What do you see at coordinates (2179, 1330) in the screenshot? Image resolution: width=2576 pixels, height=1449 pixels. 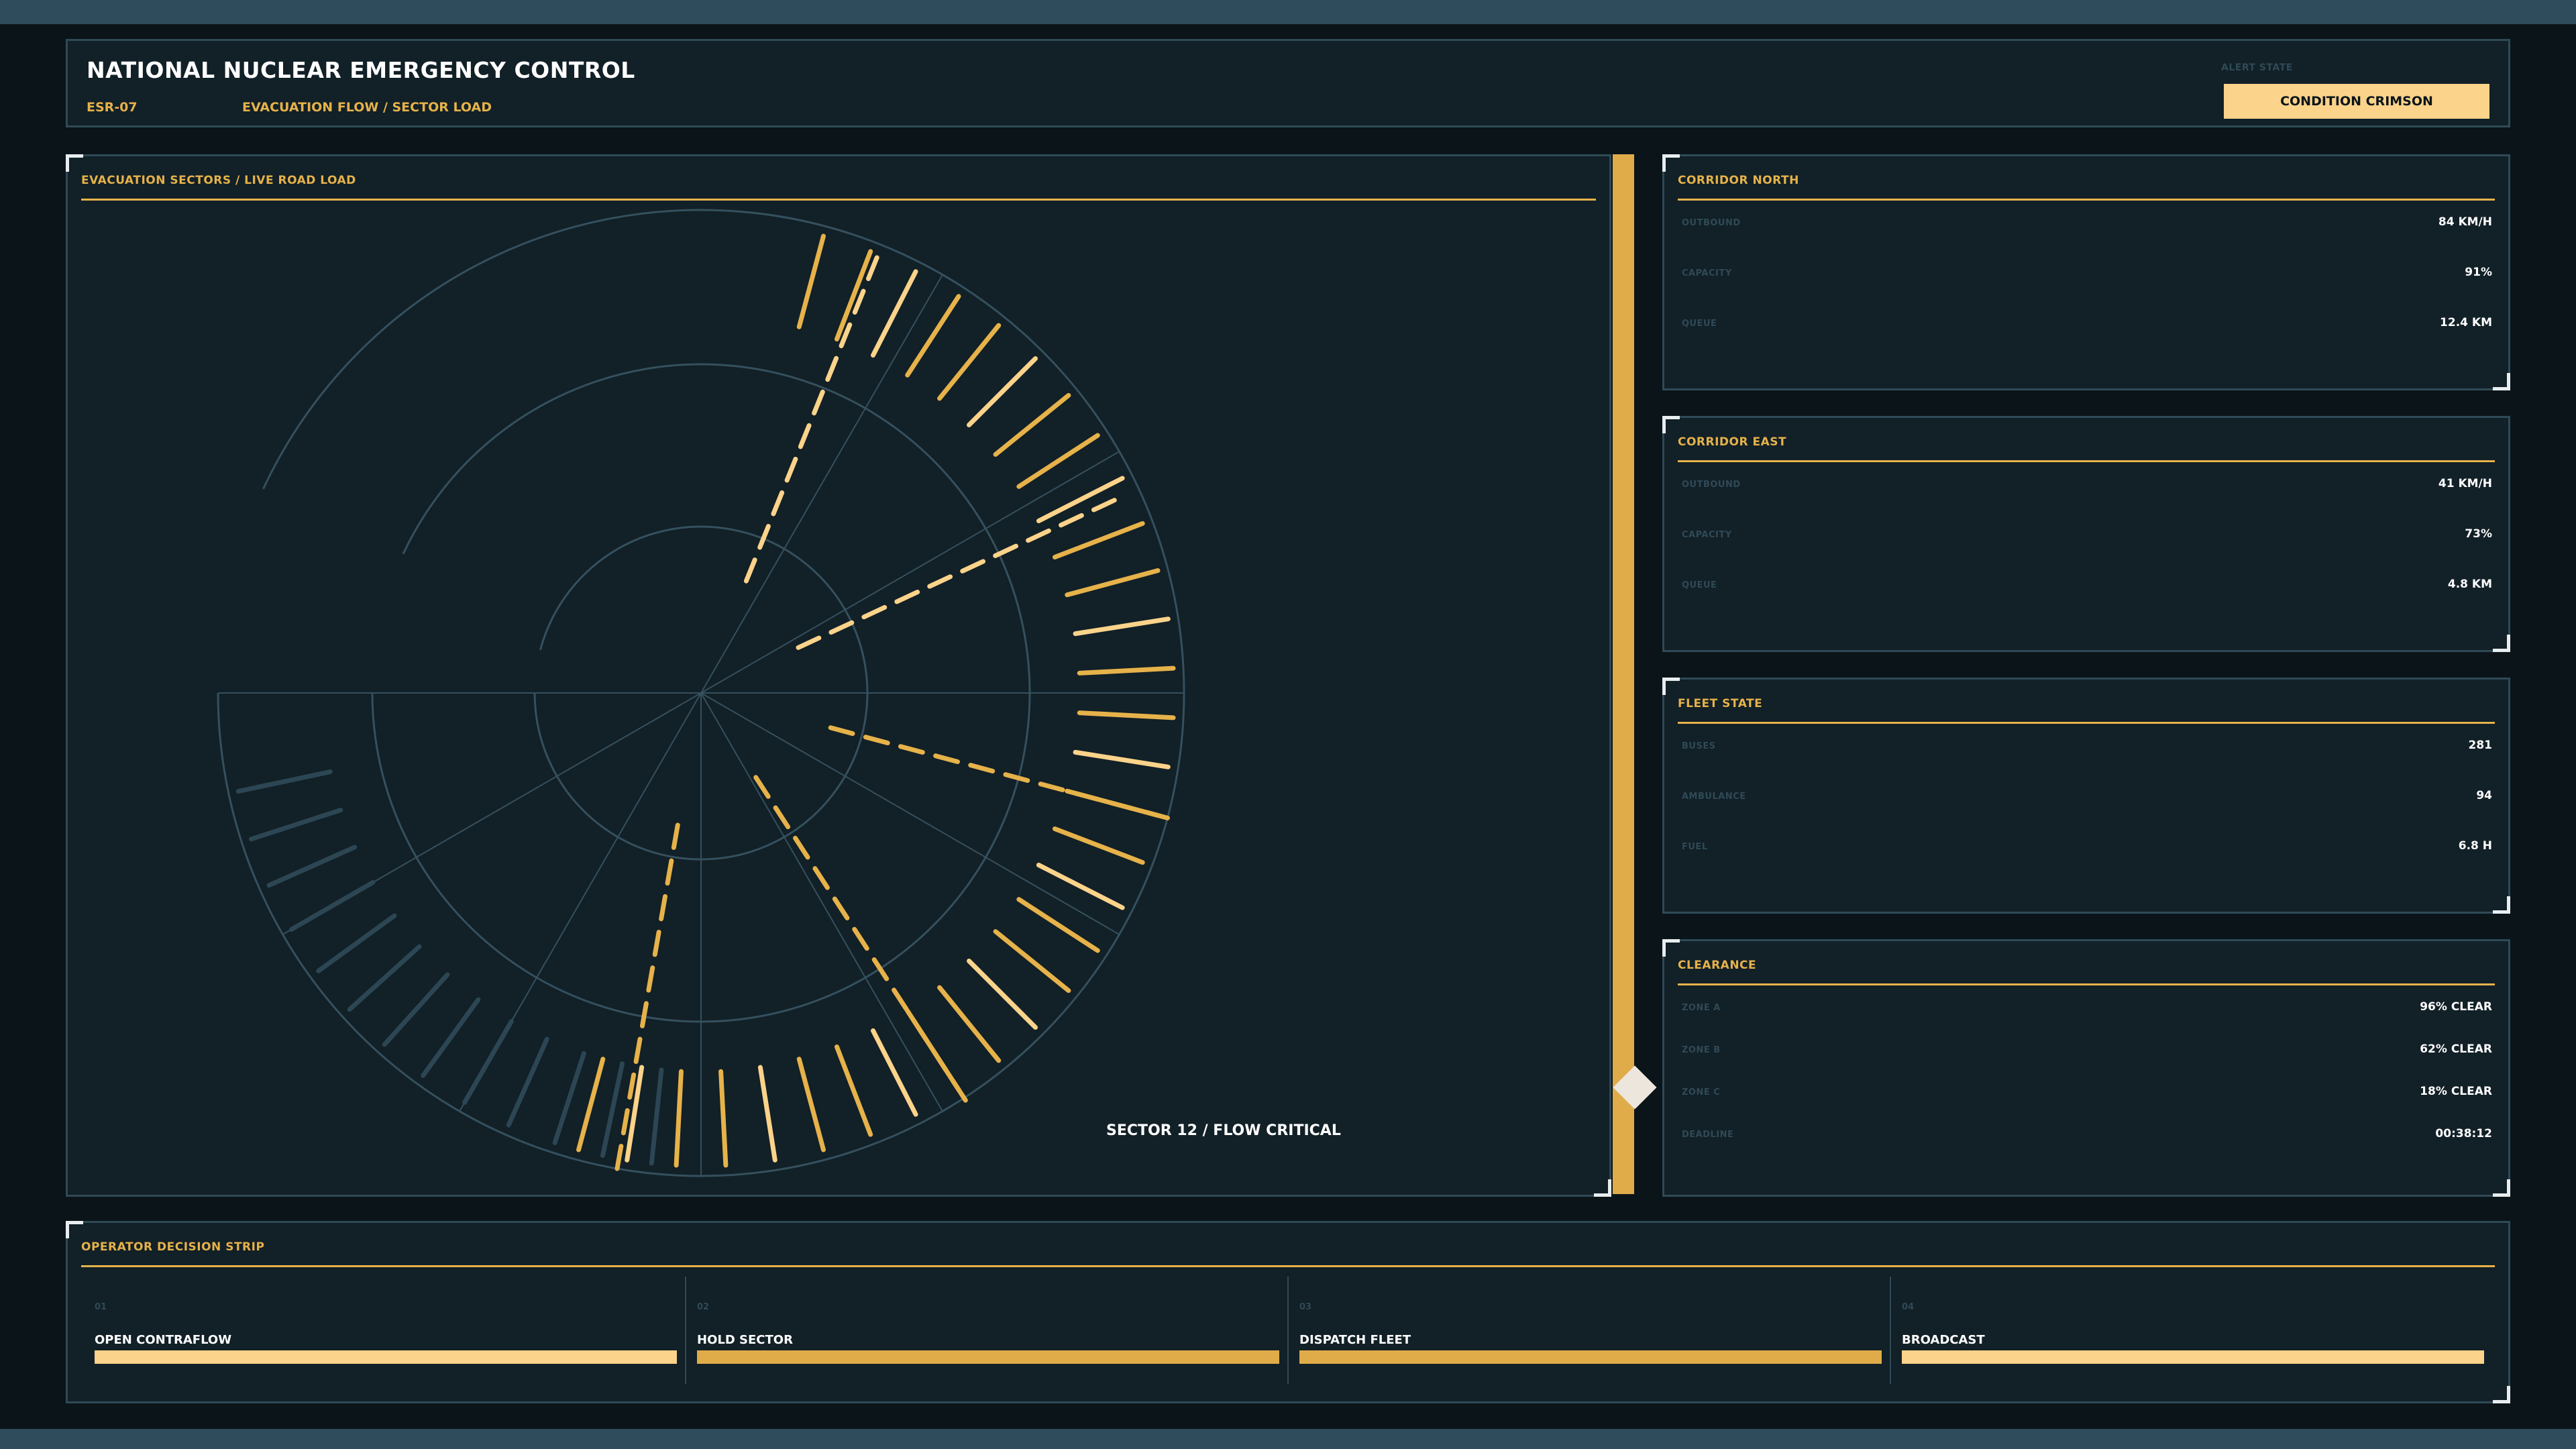 I see `decision-option-broadcast: 04 BROADCAST` at bounding box center [2179, 1330].